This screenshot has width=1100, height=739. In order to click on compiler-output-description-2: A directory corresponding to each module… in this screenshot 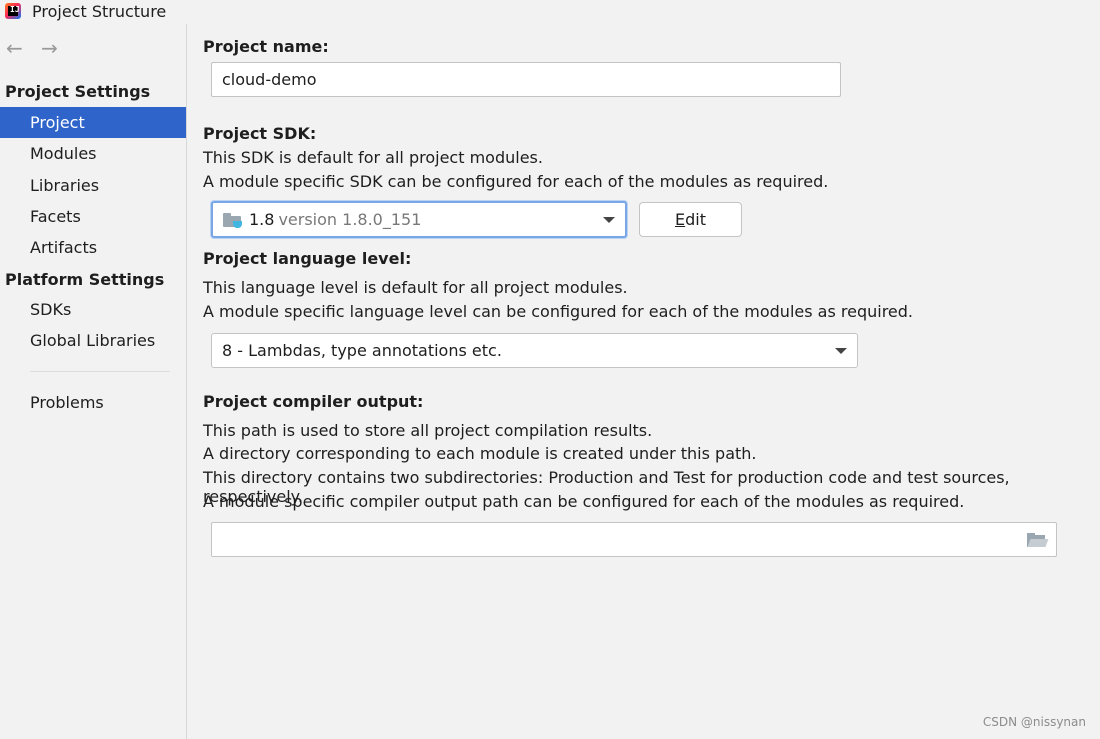, I will do `click(480, 453)`.